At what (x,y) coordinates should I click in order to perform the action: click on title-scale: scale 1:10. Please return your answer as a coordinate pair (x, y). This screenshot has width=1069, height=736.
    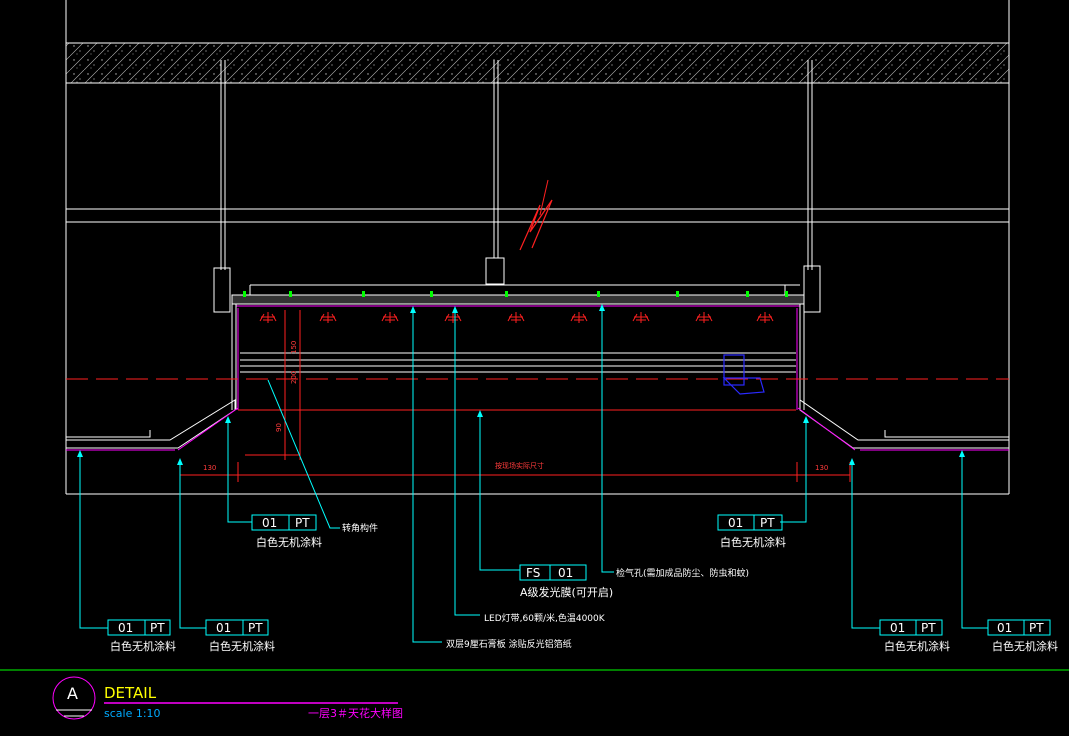
    Looking at the image, I should click on (132, 713).